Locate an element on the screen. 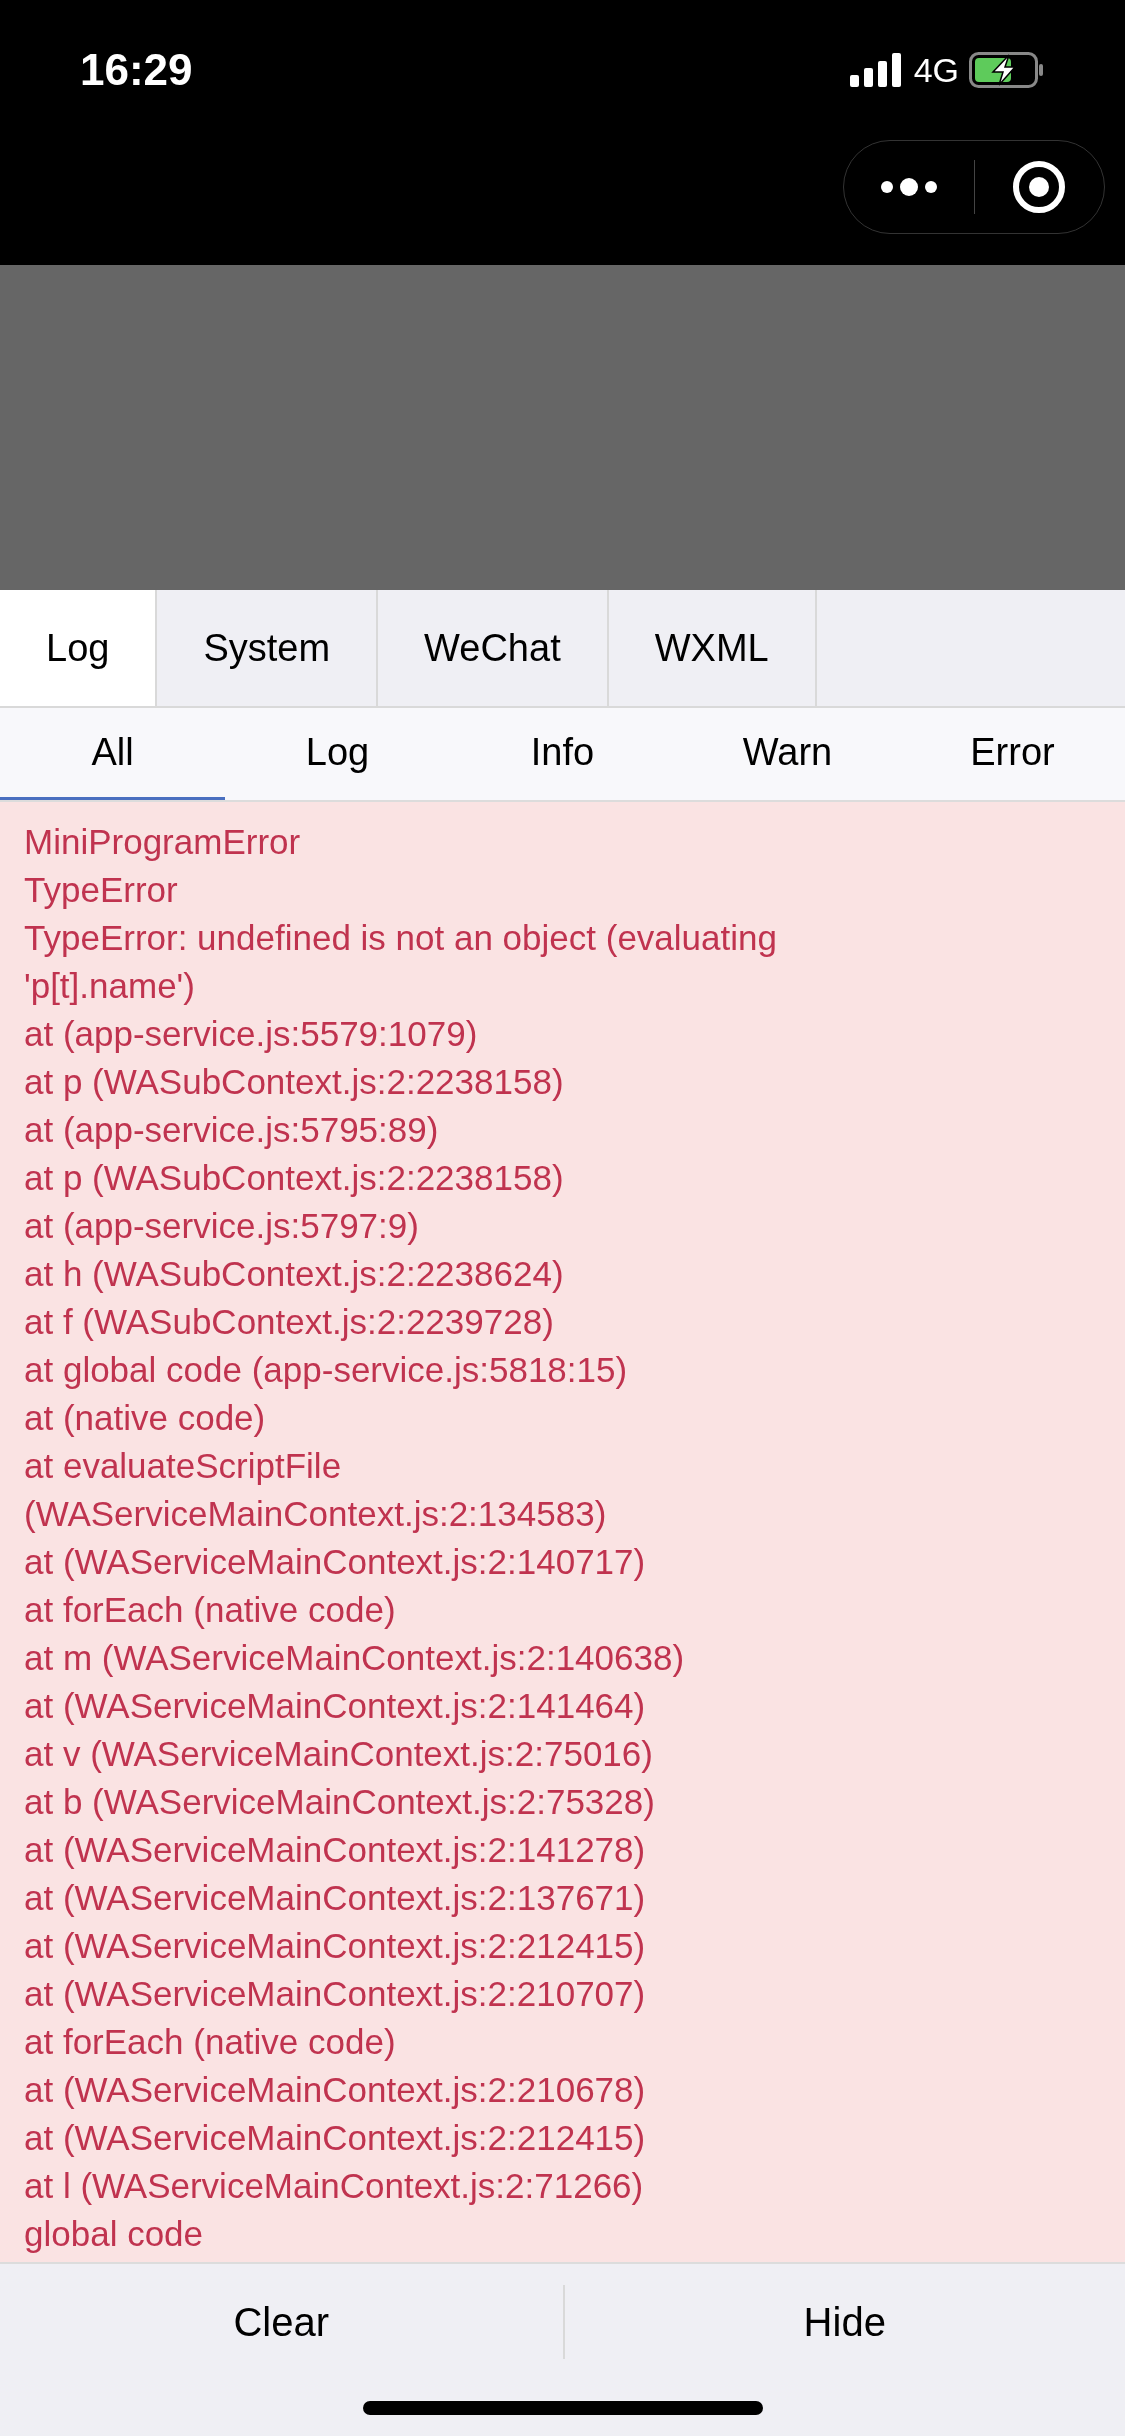 This screenshot has height=2436, width=1125. filter-tab: Info is located at coordinates (562, 754).